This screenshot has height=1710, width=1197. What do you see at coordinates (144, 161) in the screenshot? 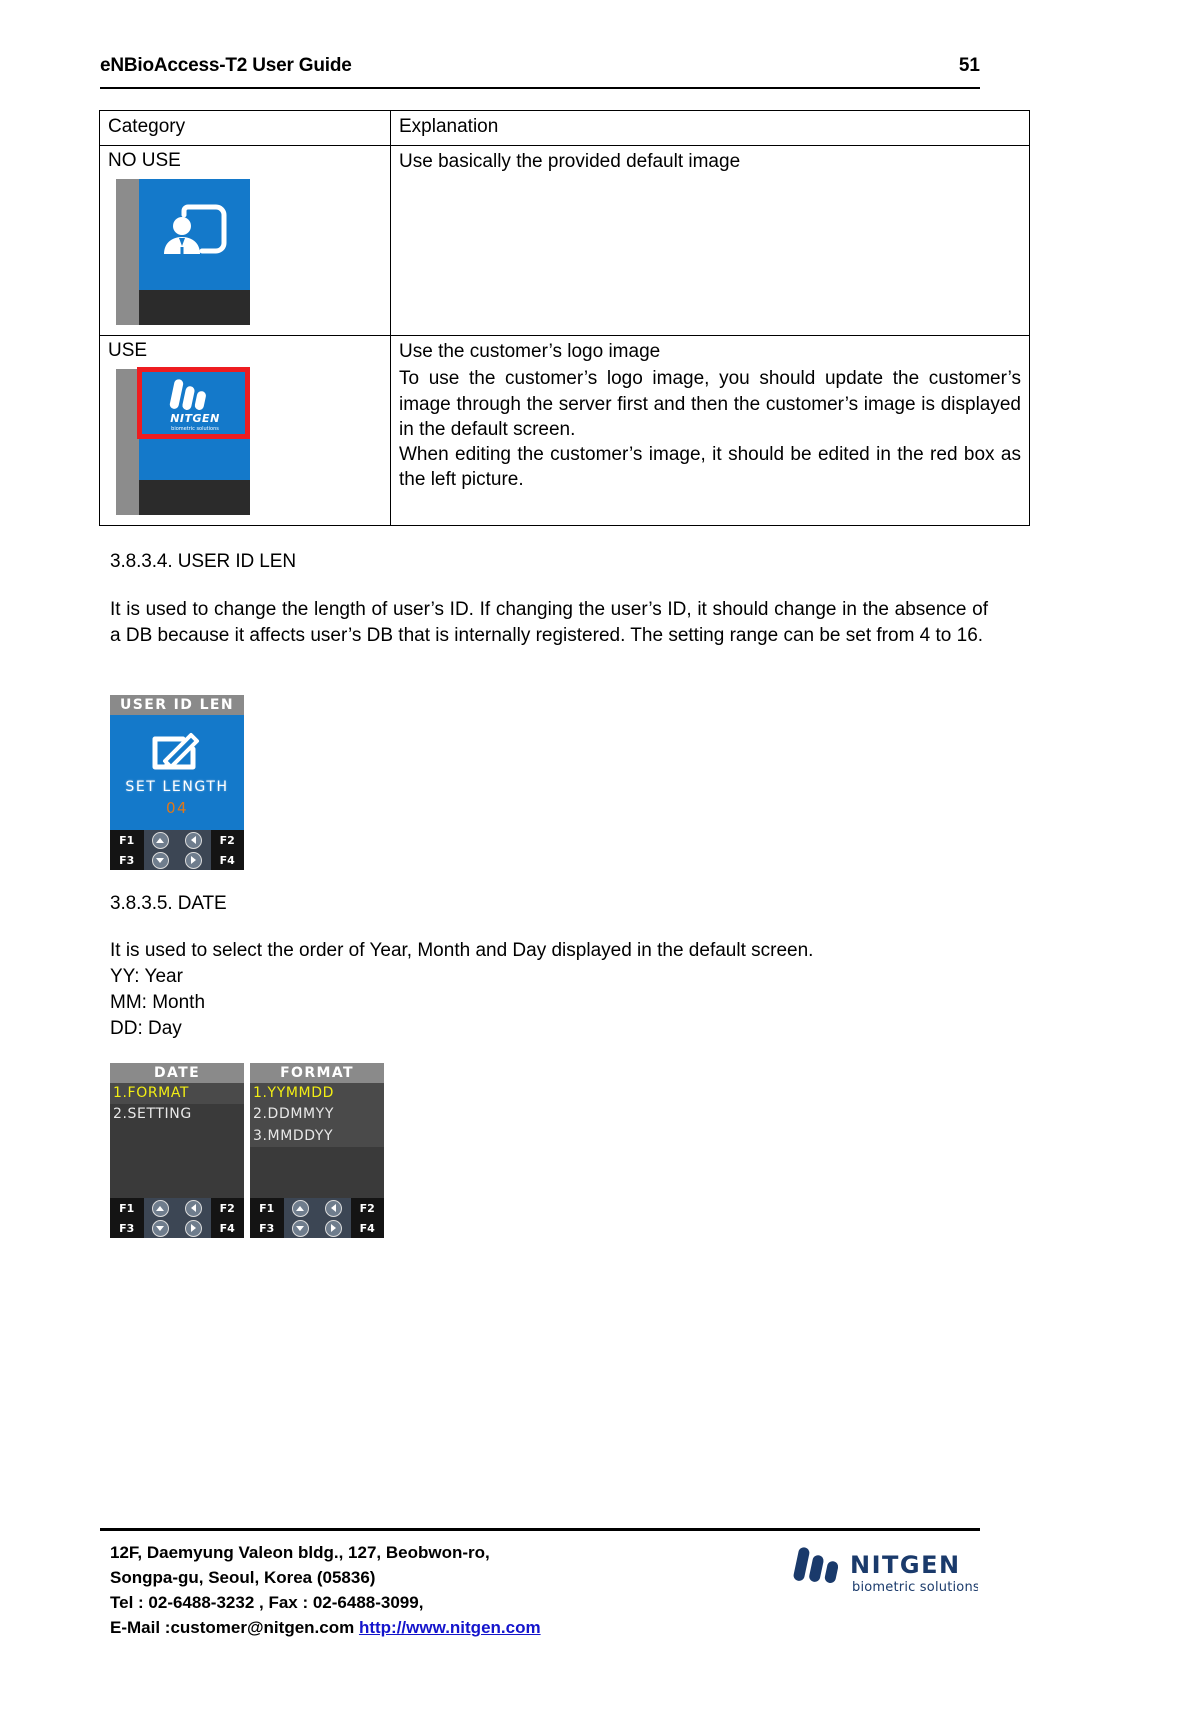
I see `category-label: NO USE` at bounding box center [144, 161].